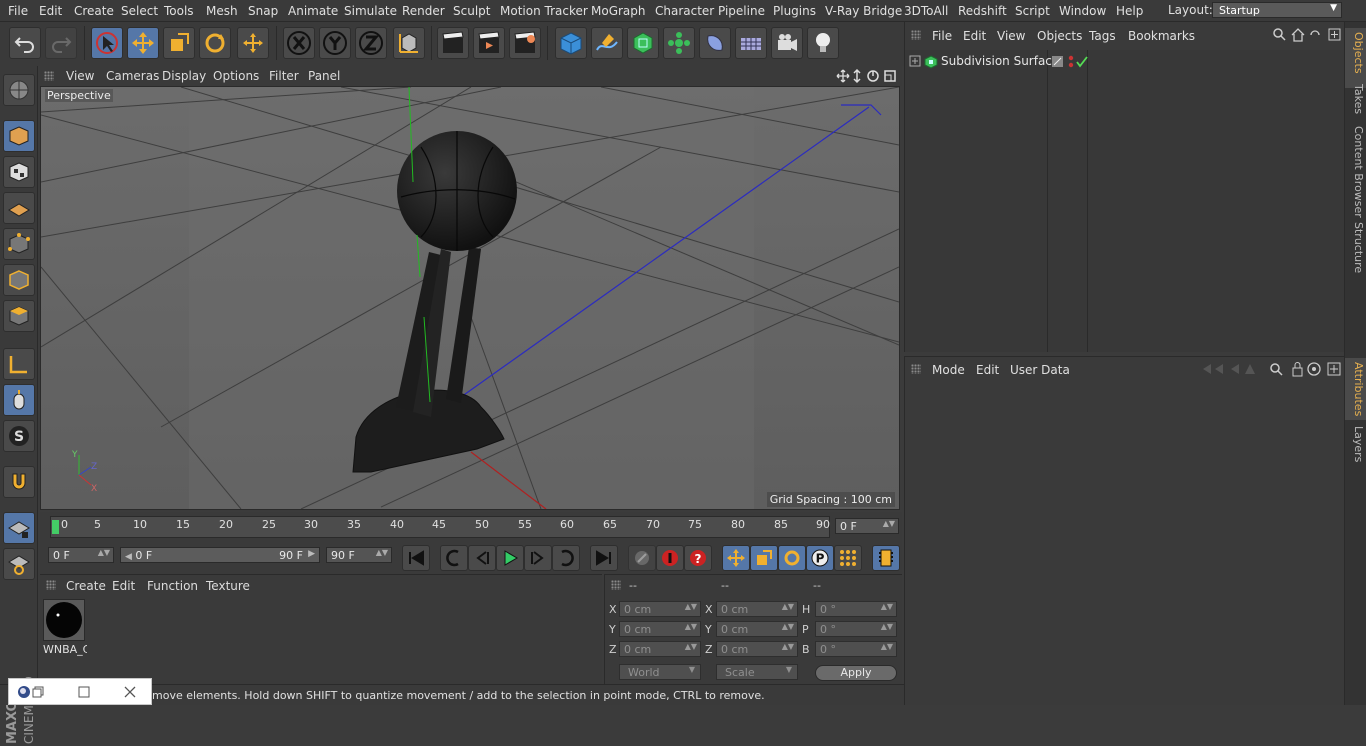 This screenshot has height=746, width=1366. Describe the element at coordinates (65, 649) in the screenshot. I see `material-name: WNBA_C` at that location.